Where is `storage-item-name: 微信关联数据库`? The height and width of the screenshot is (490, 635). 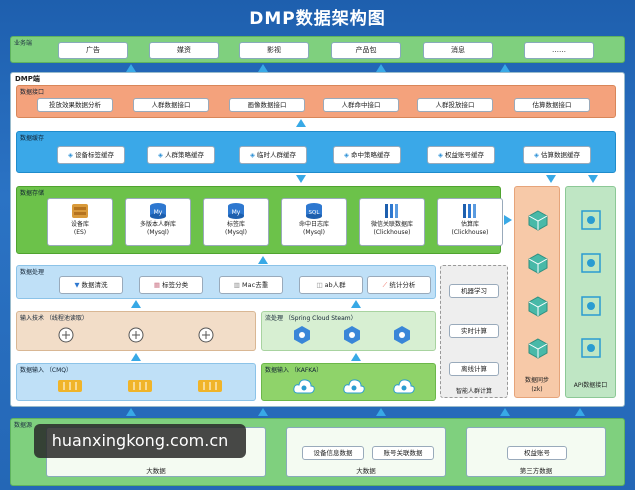
storage-item-name: 微信关联数据库 is located at coordinates (391, 224).